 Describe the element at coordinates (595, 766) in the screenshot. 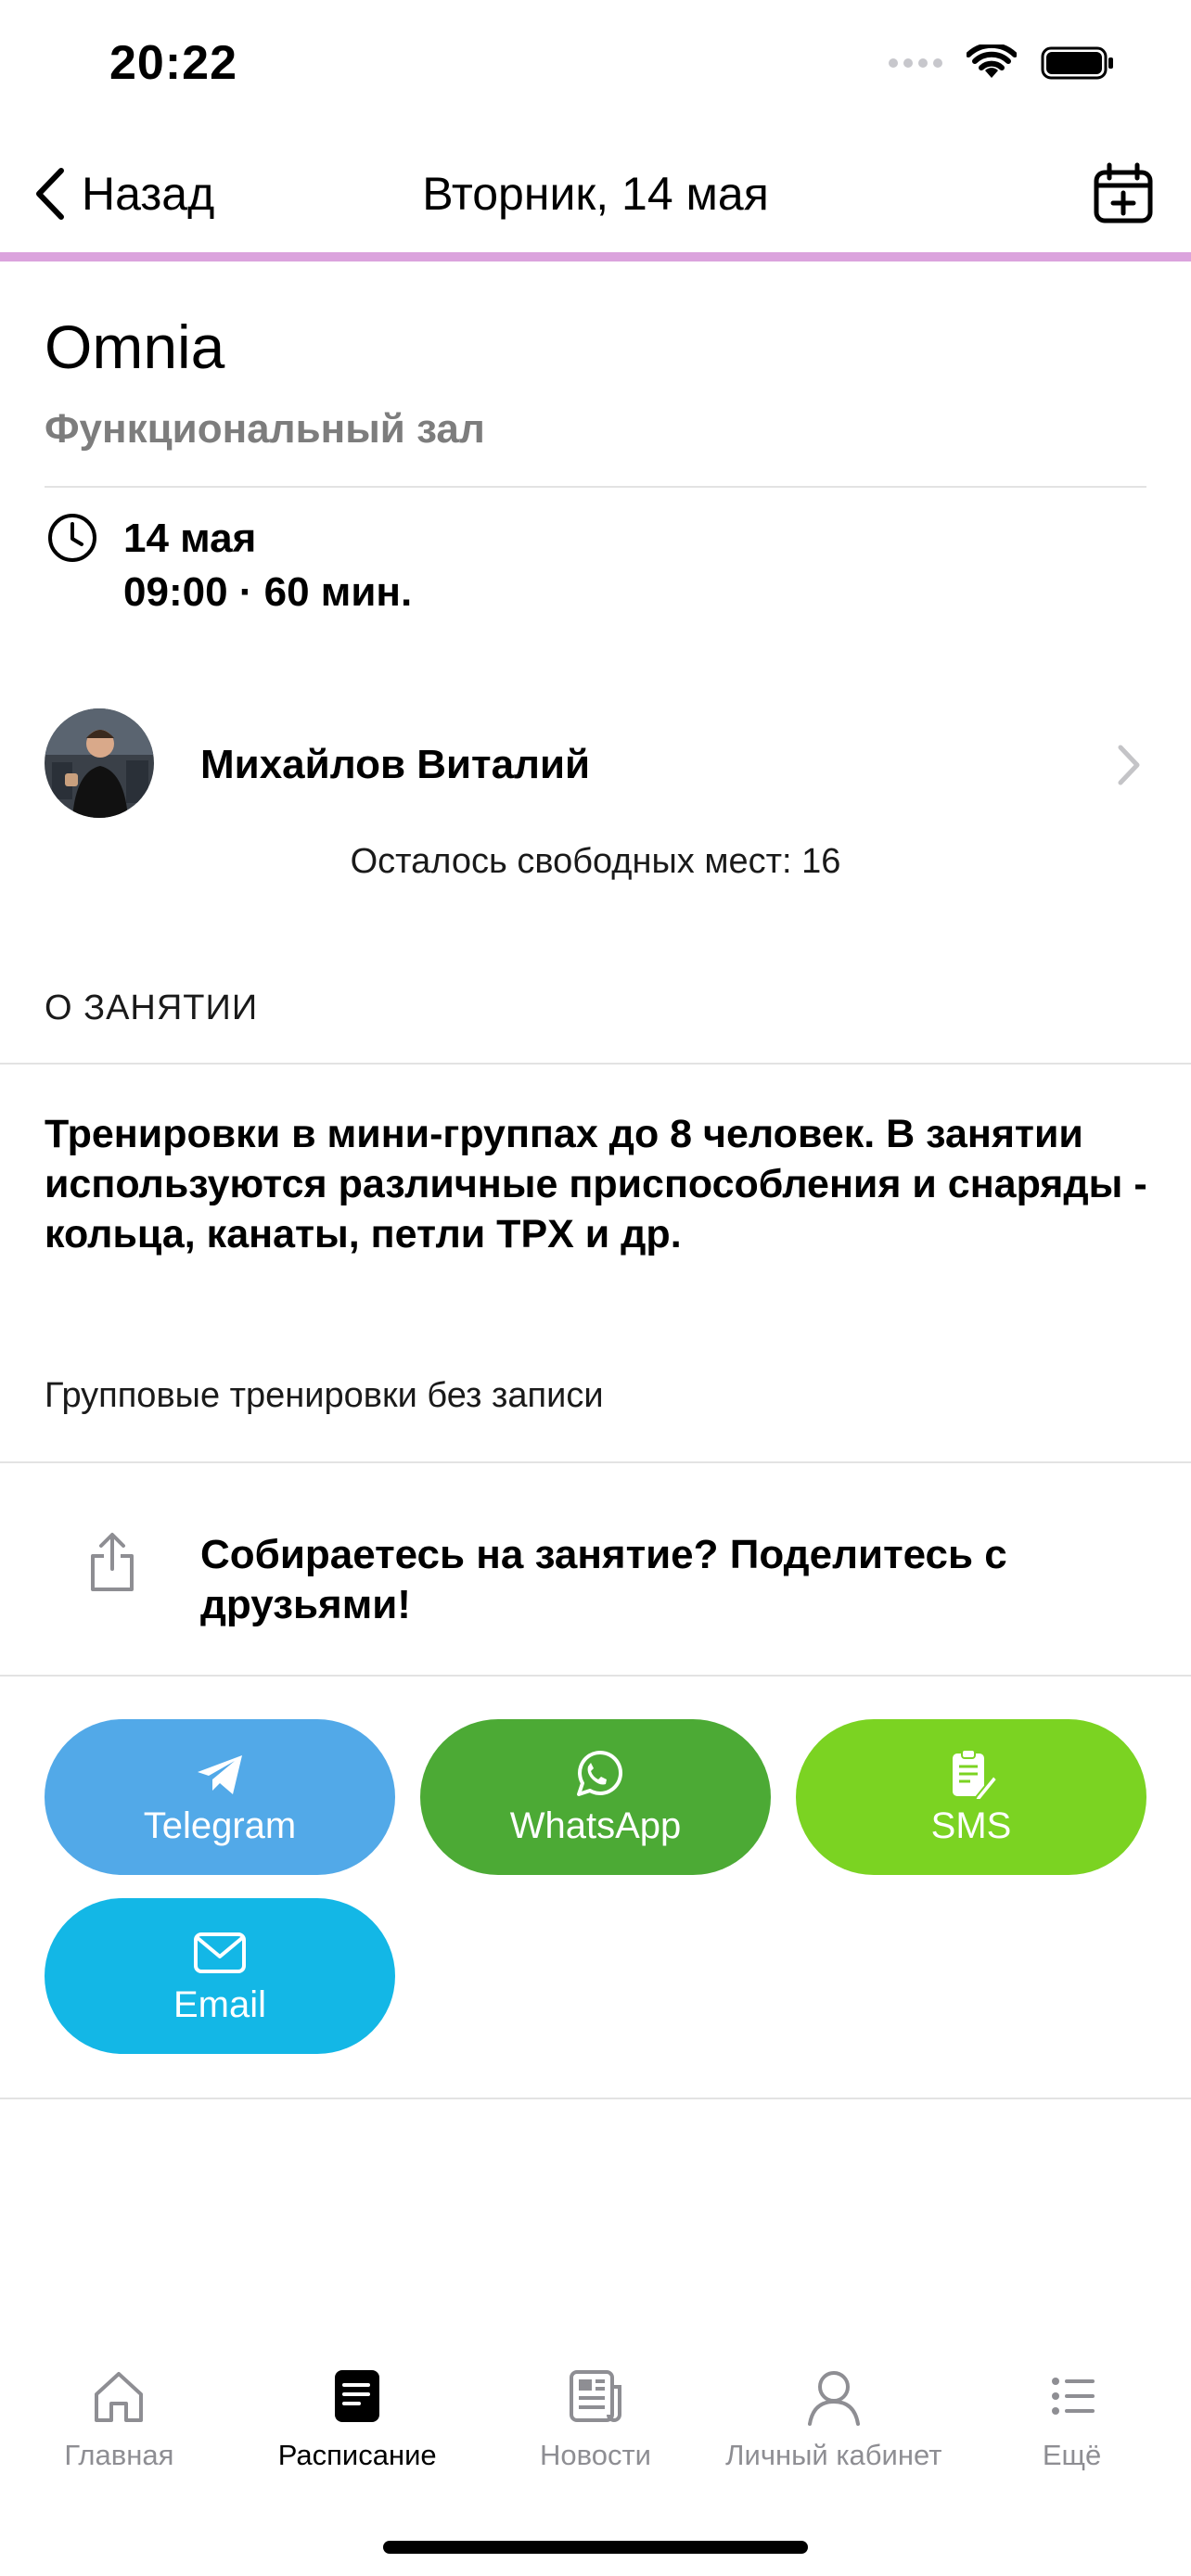

I see `trainer-row: Михайлов Виталий` at that location.